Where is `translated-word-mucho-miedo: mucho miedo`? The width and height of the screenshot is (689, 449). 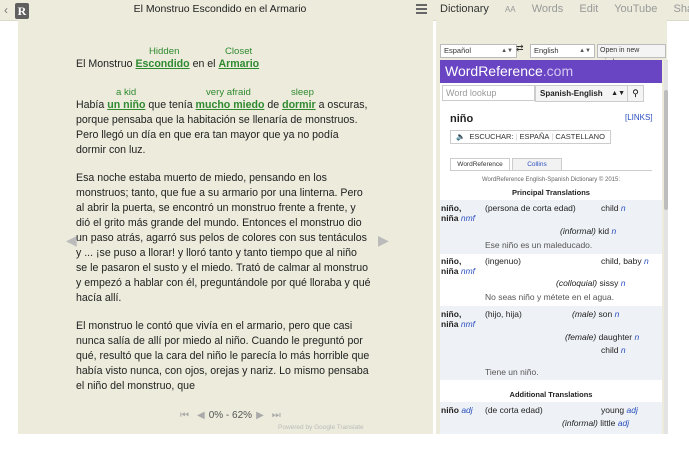
translated-word-mucho-miedo: mucho miedo is located at coordinates (230, 105).